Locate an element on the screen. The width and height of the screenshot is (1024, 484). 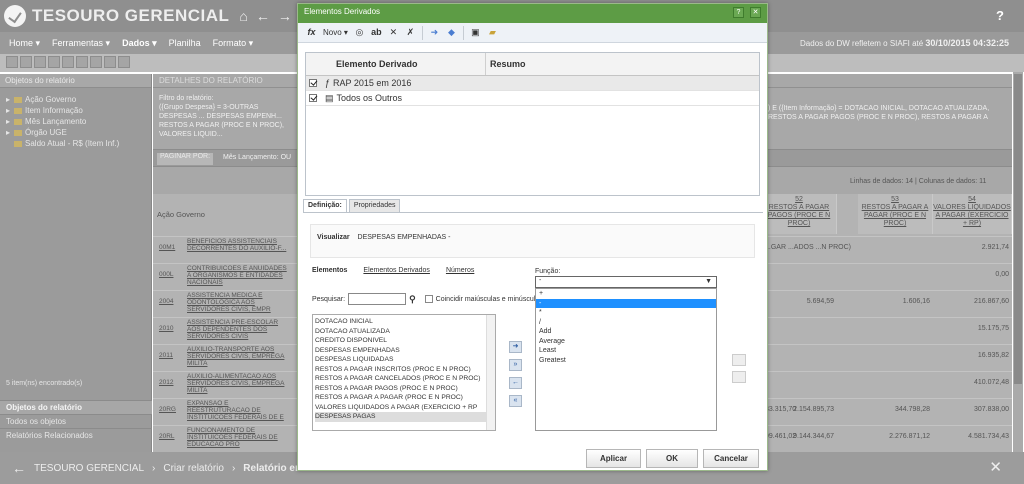
object-tab: Objetos do relatório is located at coordinates (76, 407).